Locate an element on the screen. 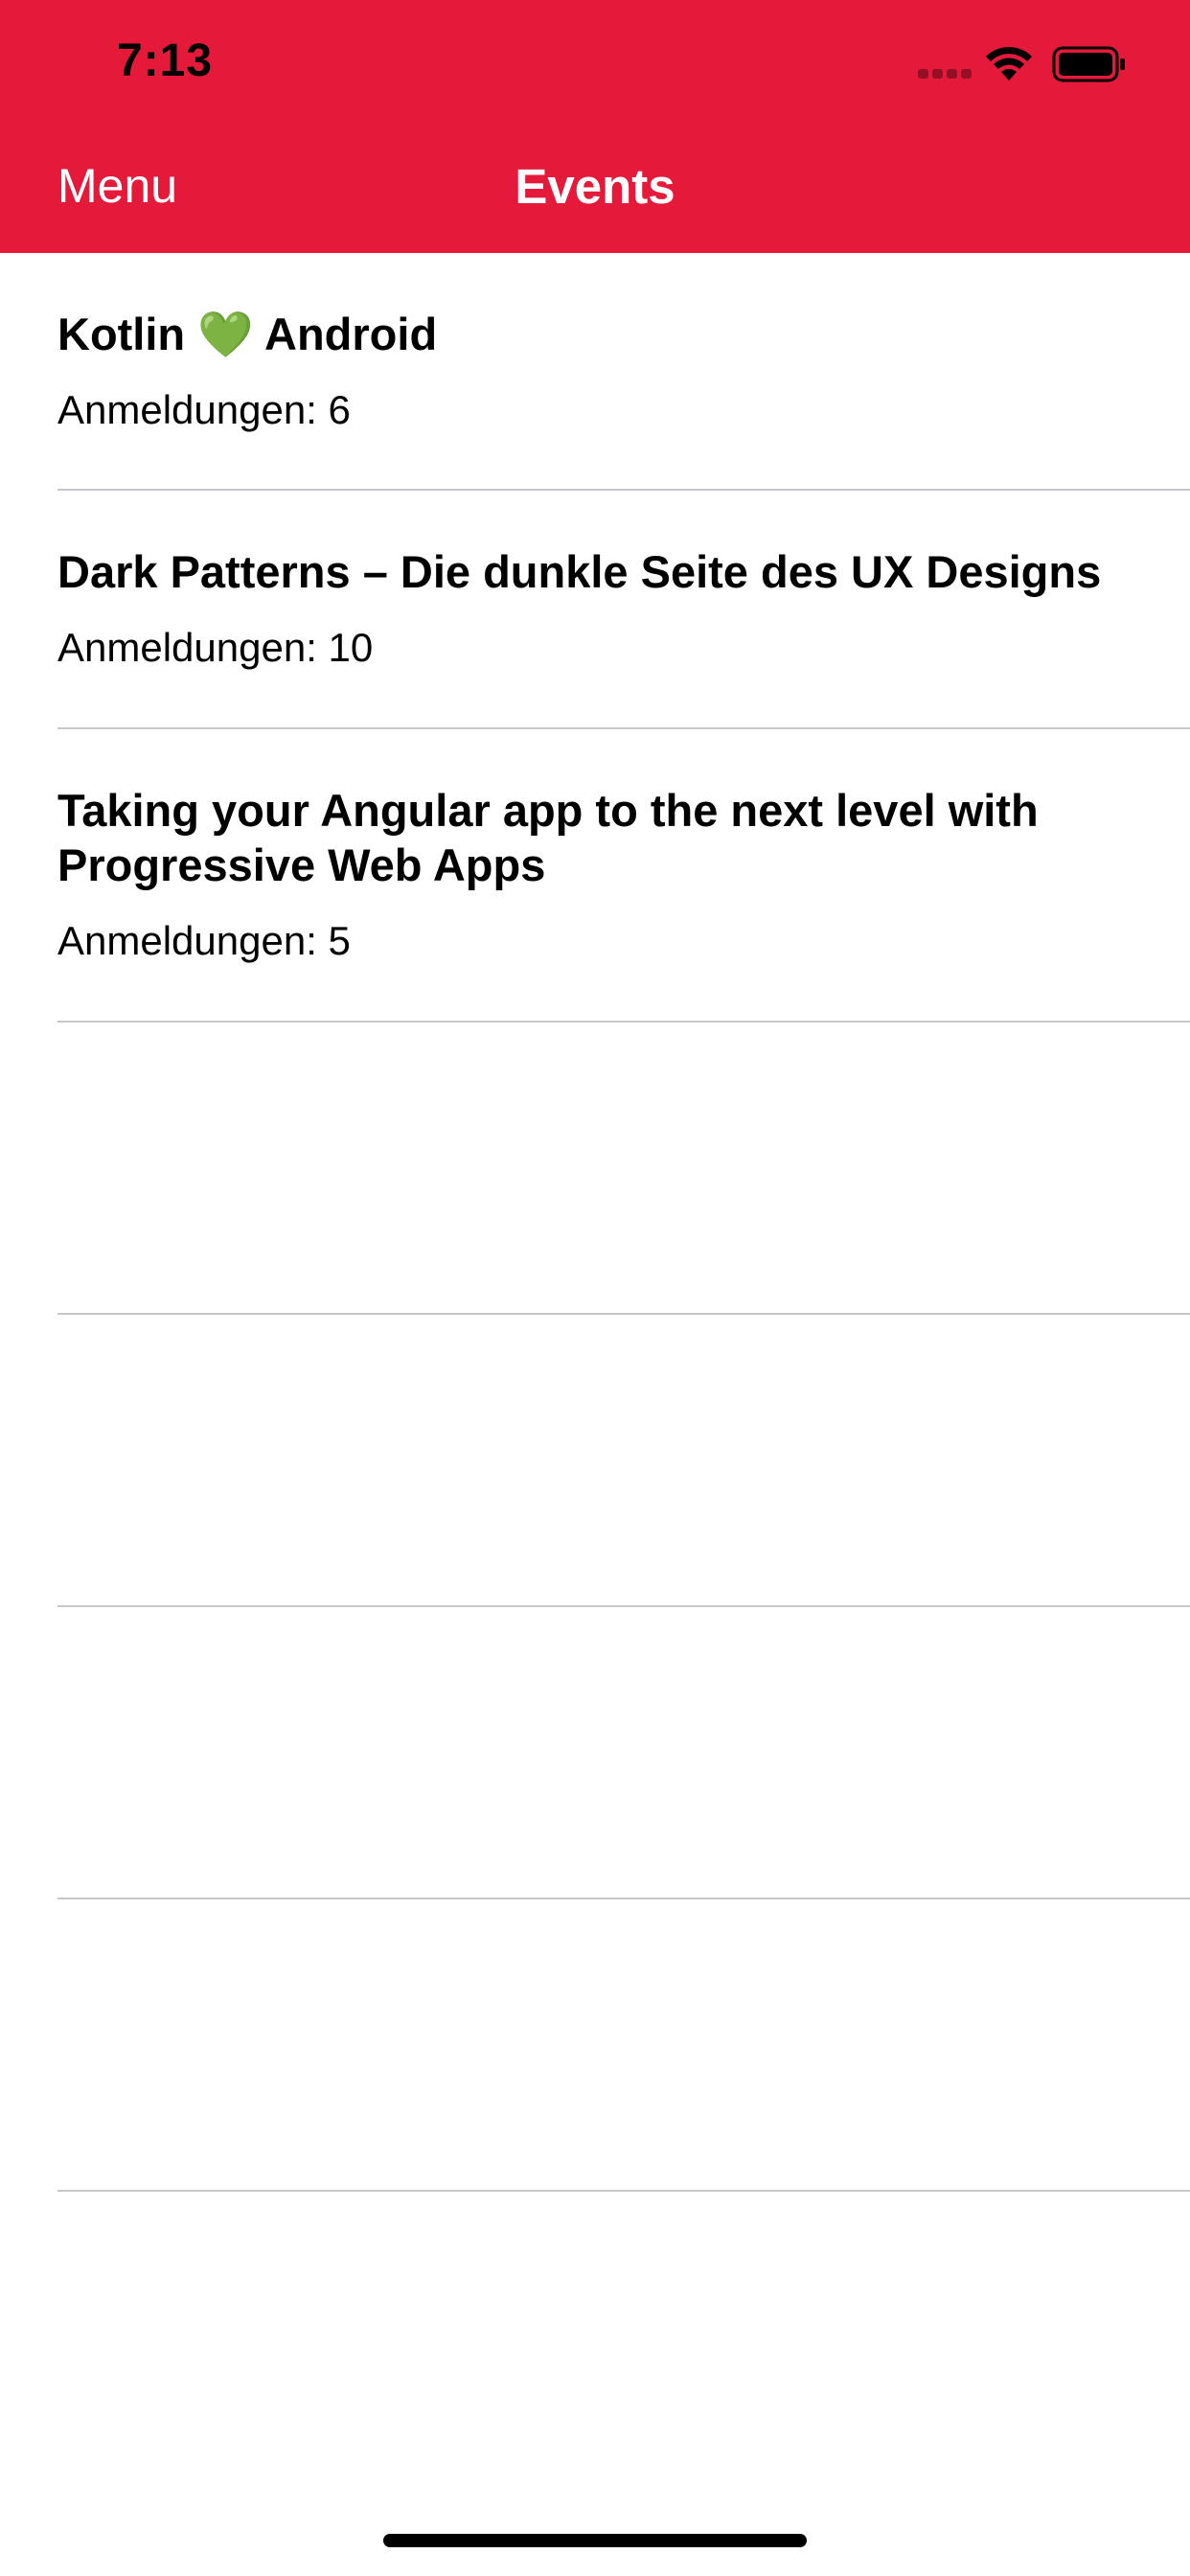 The height and width of the screenshot is (2576, 1190). event-title: Kotlin 💚 Android is located at coordinates (248, 334).